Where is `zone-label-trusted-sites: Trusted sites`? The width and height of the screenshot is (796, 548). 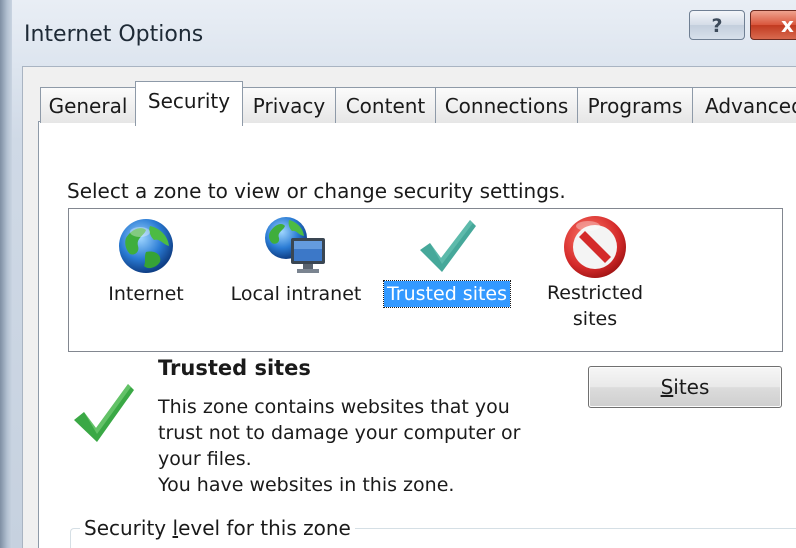
zone-label-trusted-sites: Trusted sites is located at coordinates (447, 294).